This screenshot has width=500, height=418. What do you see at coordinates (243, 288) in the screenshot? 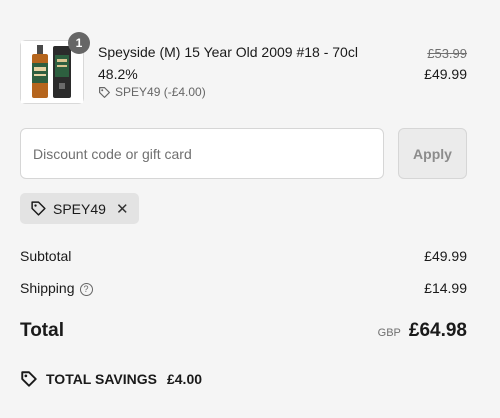
I see `shipping-row: Shipping? £14.99` at bounding box center [243, 288].